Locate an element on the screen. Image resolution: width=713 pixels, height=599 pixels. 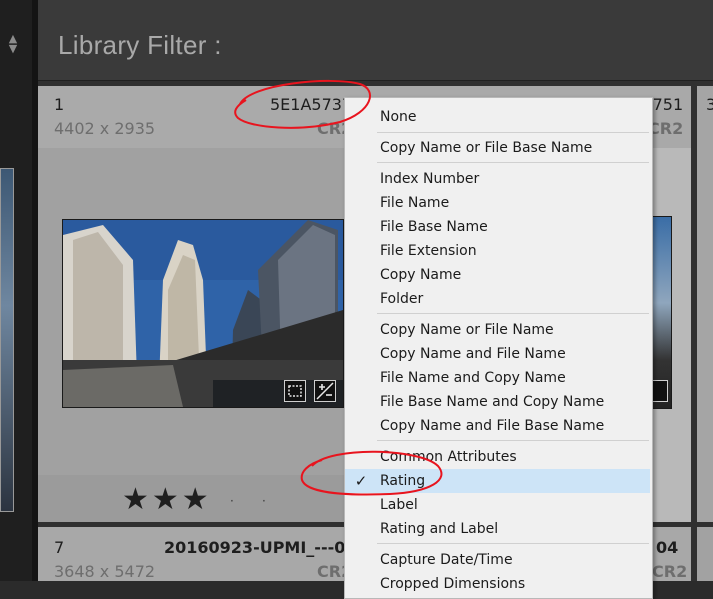
annotation-ellipse-rating is located at coordinates (371, 473).